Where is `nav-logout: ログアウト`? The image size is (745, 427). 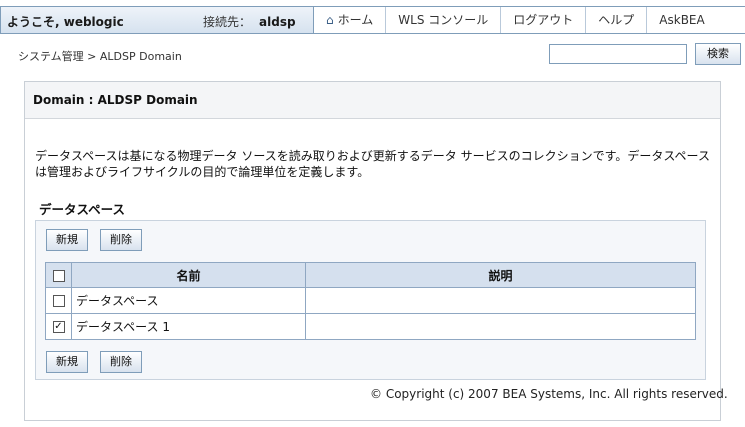
nav-logout: ログアウト is located at coordinates (544, 20).